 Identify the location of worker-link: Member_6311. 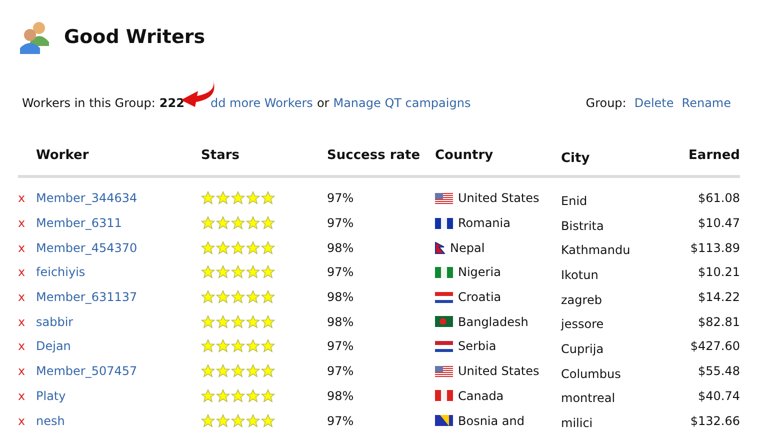
(79, 223).